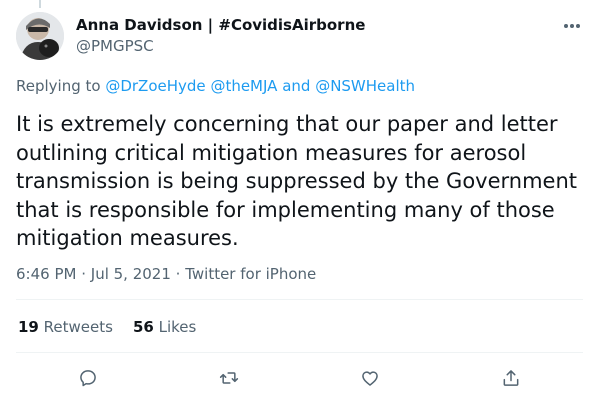 The image size is (598, 401). I want to click on engagement-stats: 19 Retweets 56 Likes, so click(107, 327).